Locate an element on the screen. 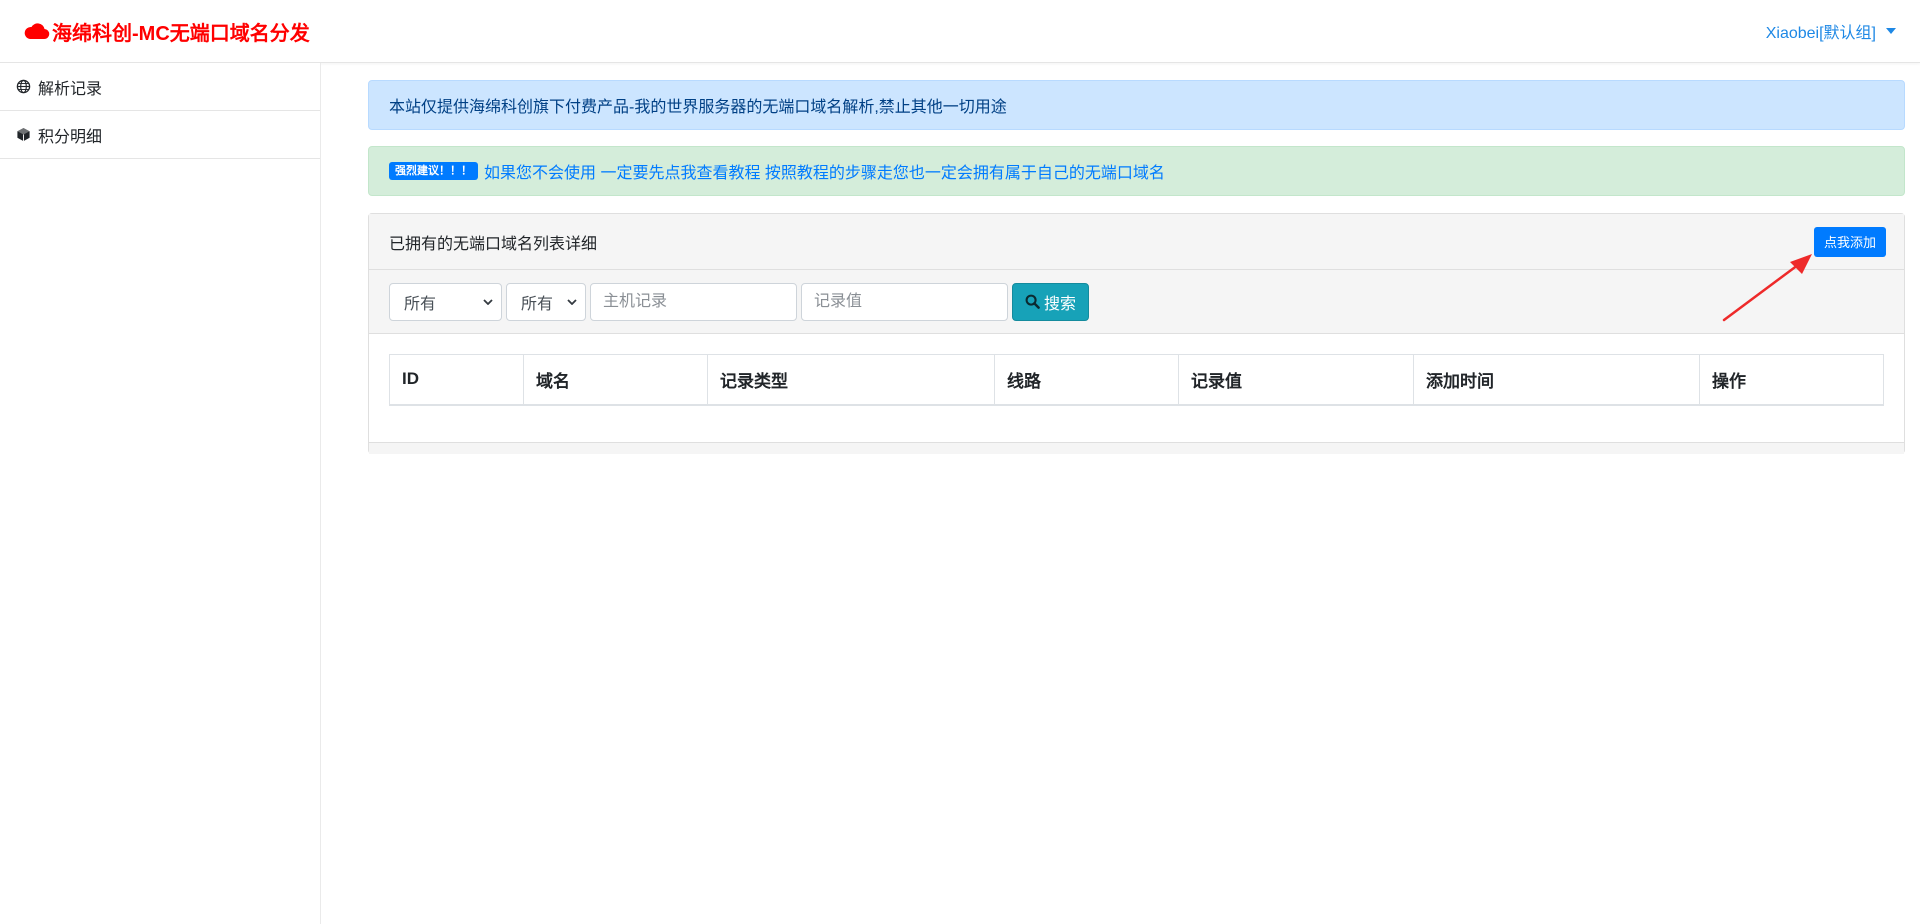 The image size is (1920, 924). table-wrapper: ID 域名 记录类型 线路 记录值 添加时间 操作 is located at coordinates (1136, 370).